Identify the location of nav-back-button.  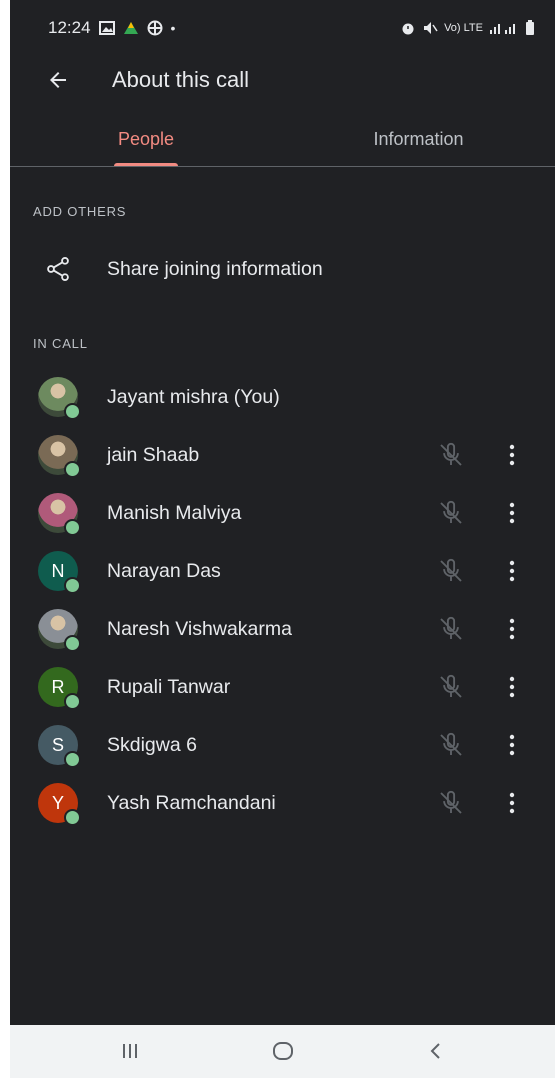
(436, 1051).